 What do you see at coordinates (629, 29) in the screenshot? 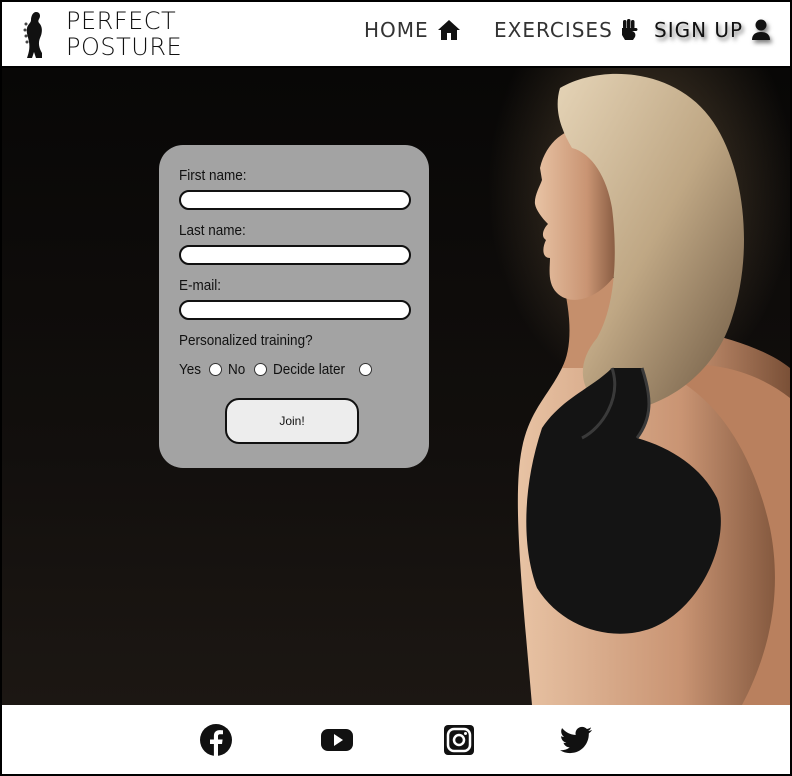
I see `fist-icon` at bounding box center [629, 29].